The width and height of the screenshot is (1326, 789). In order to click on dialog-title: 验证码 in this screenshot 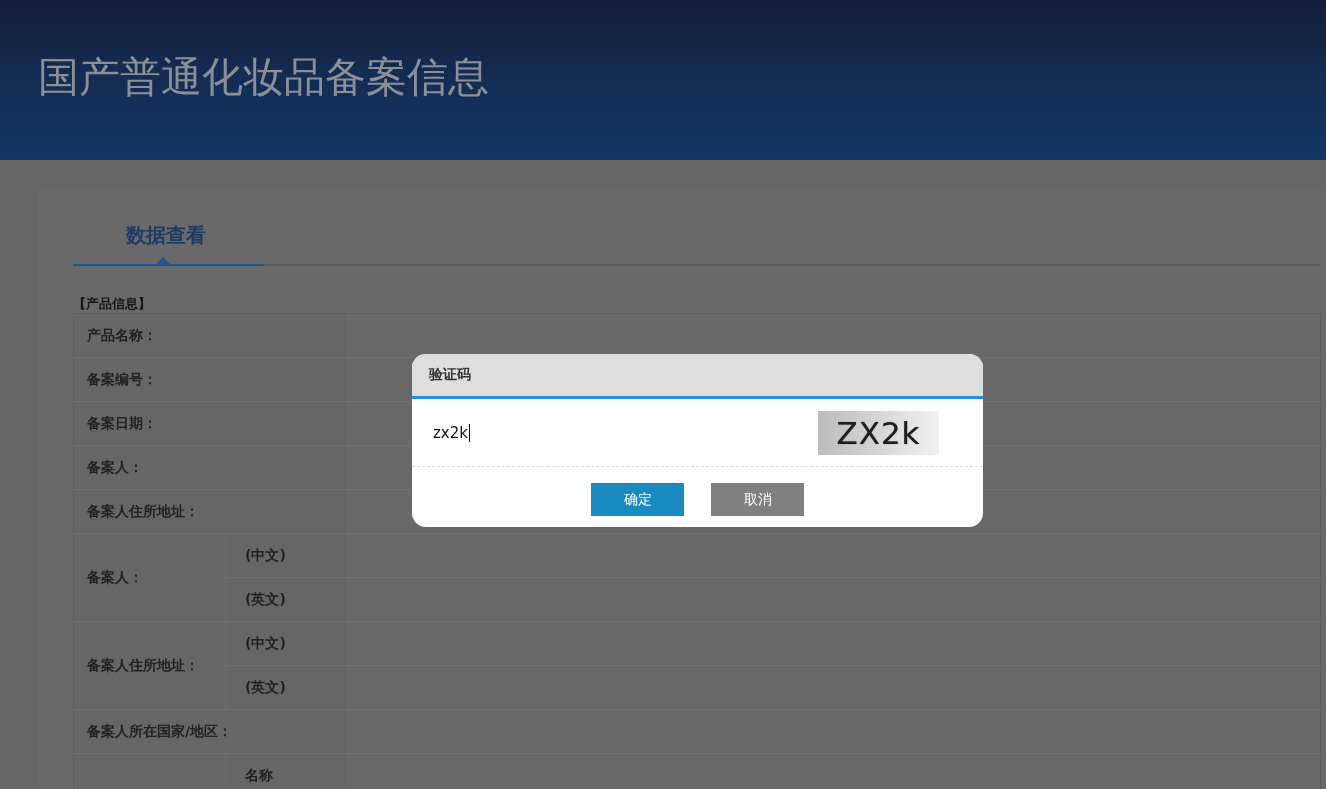, I will do `click(450, 375)`.